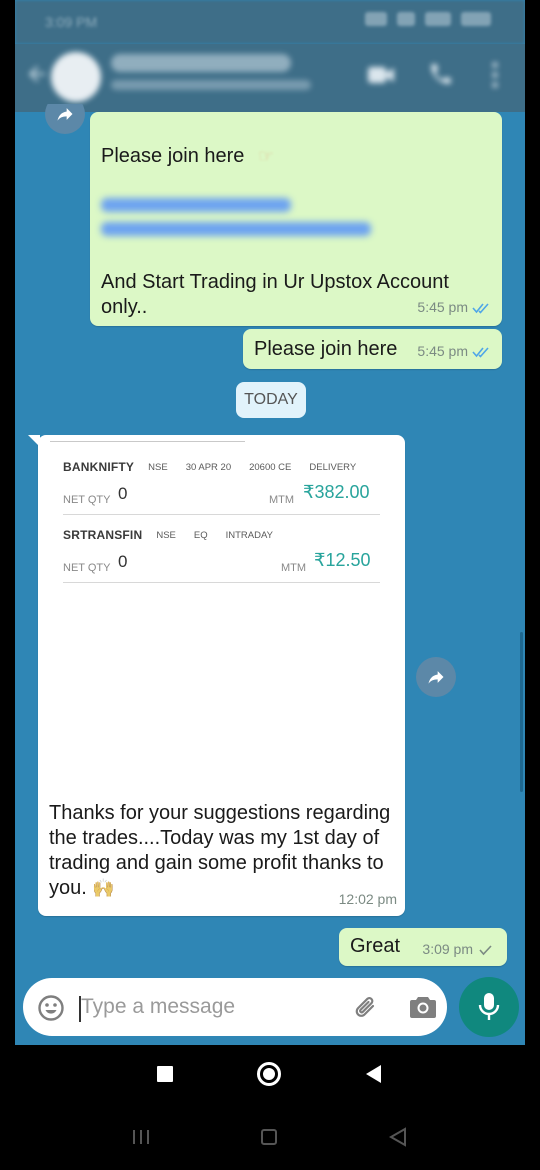  What do you see at coordinates (158, 1007) in the screenshot?
I see `message-input: Type a message` at bounding box center [158, 1007].